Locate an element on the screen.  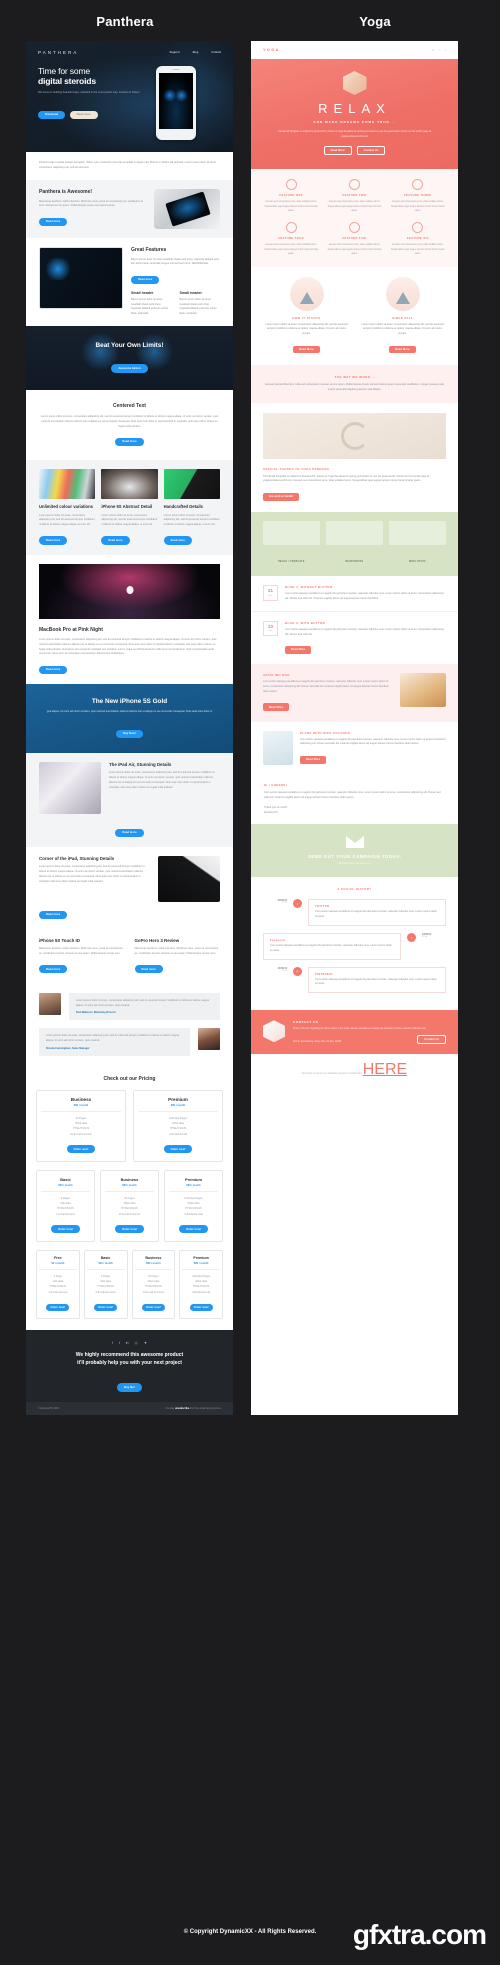
hero-readmore-button: Read more is located at coordinates (83, 114).